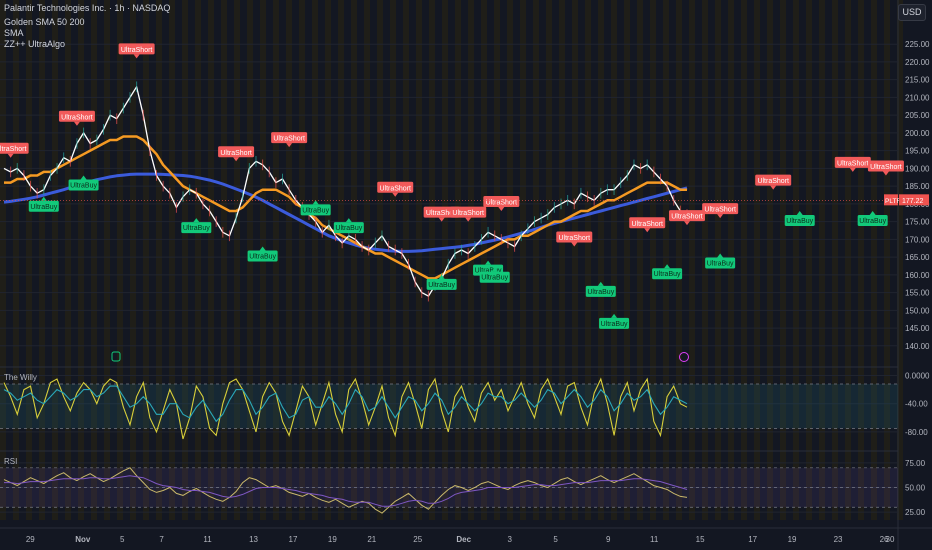  What do you see at coordinates (417, 539) in the screenshot?
I see `x-tick-label: 25` at bounding box center [417, 539].